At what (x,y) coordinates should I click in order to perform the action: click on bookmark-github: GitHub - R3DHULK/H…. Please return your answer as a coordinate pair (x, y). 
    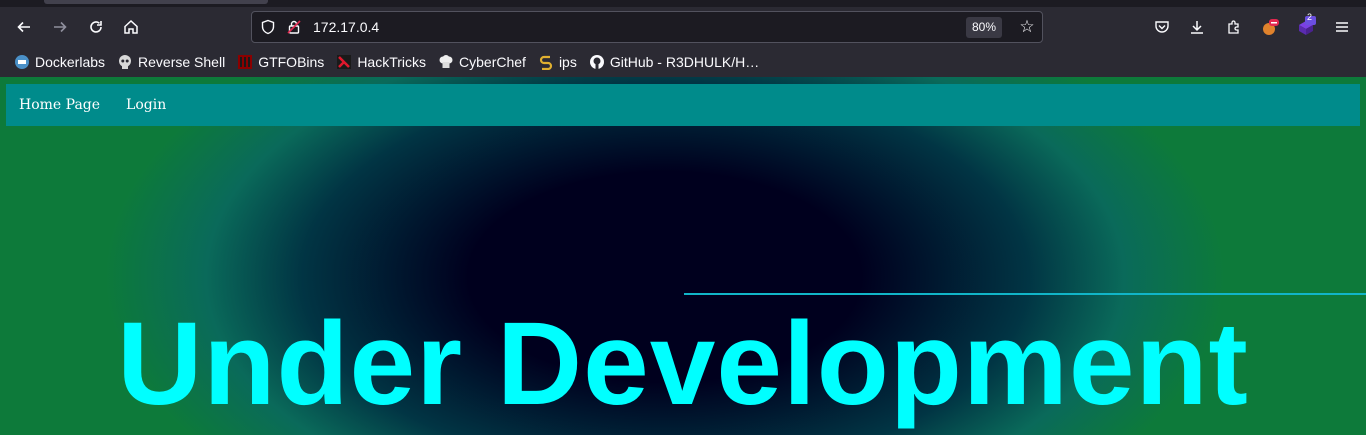
    Looking at the image, I should click on (674, 62).